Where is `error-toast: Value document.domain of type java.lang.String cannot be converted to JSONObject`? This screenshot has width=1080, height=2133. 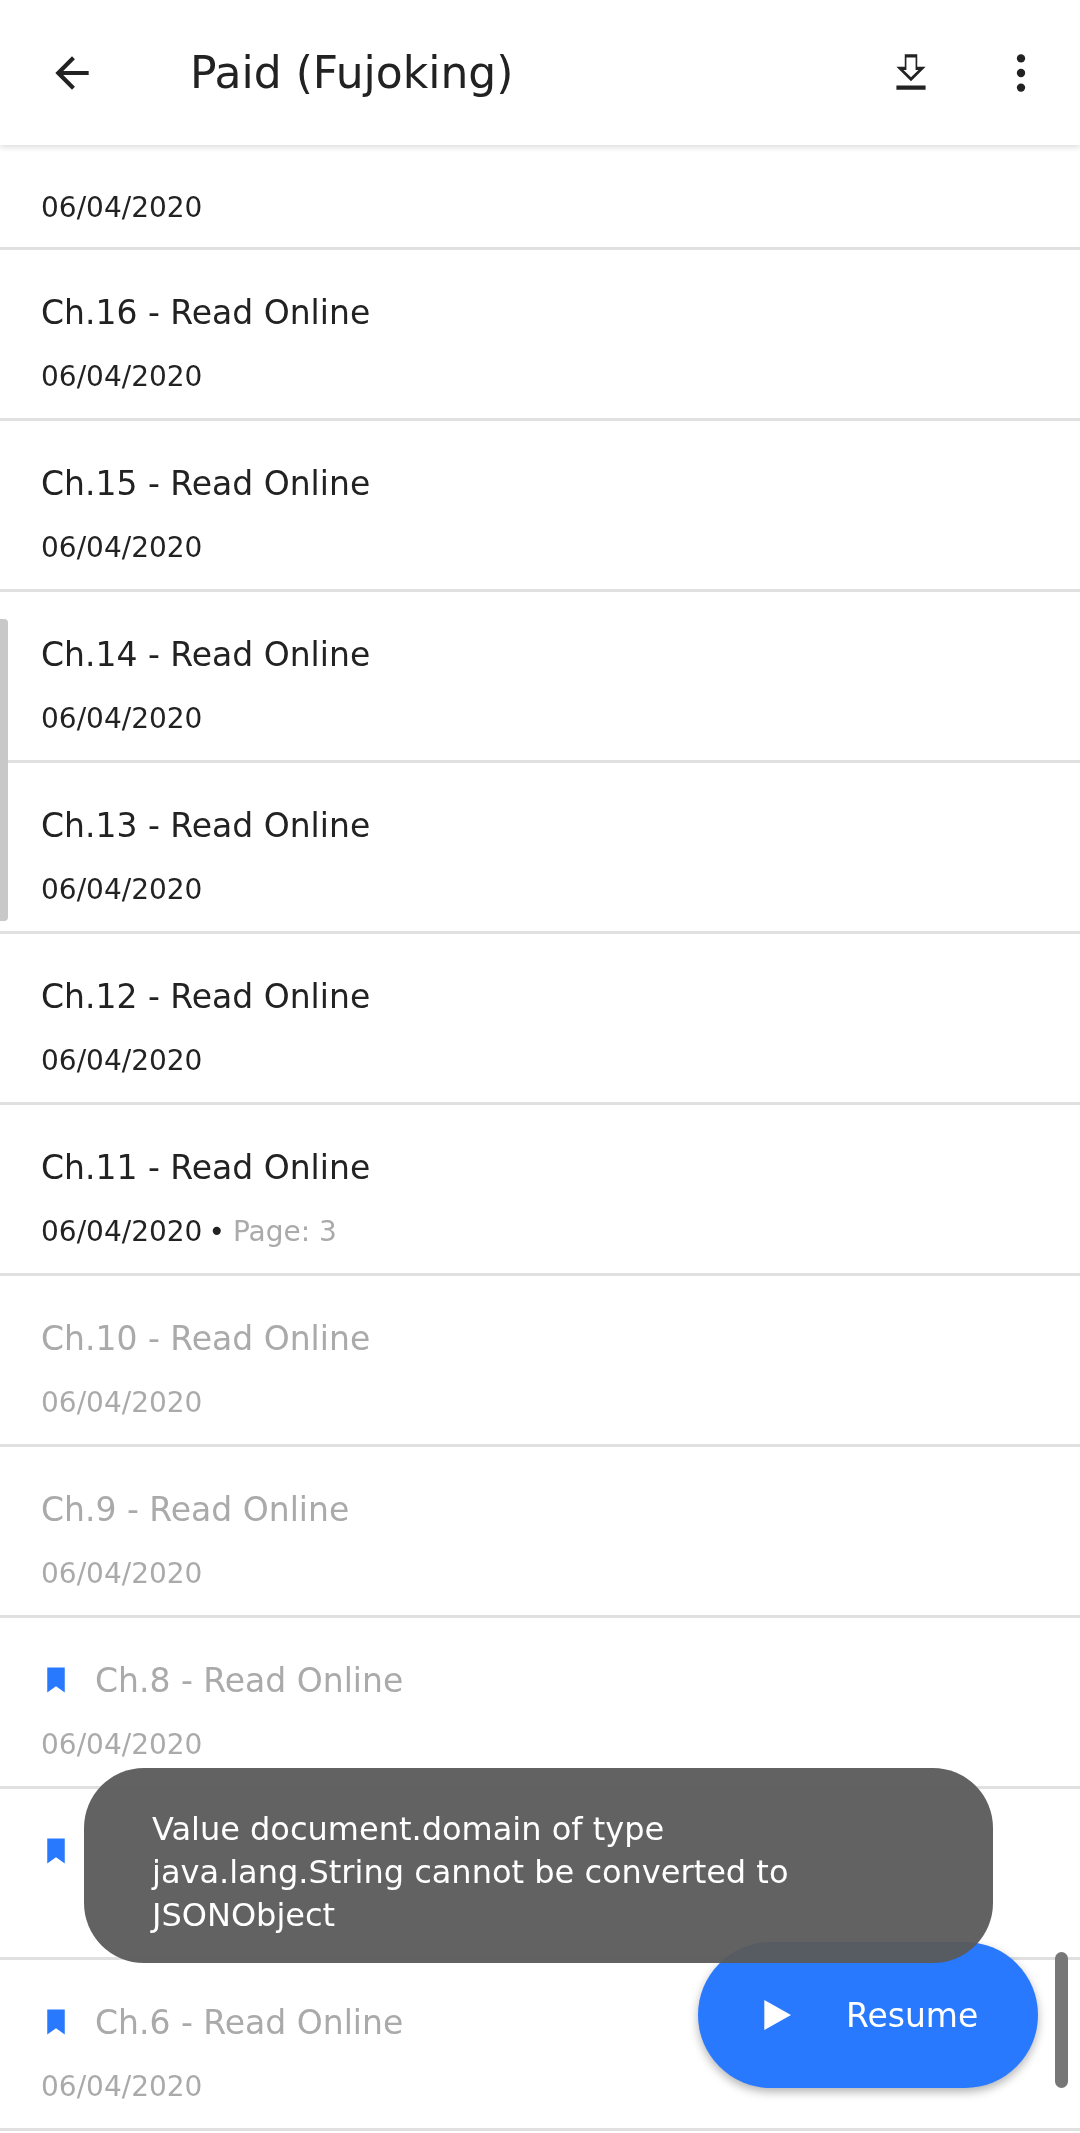 error-toast: Value document.domain of type java.lang.String cannot be converted to JSONObject is located at coordinates (538, 1865).